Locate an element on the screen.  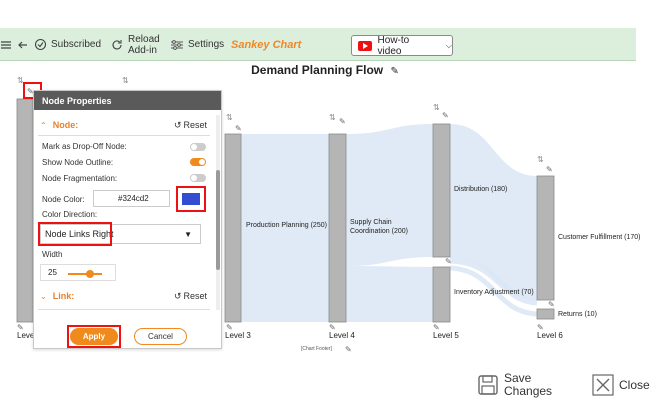
level-label: Leve is located at coordinates (26, 335).